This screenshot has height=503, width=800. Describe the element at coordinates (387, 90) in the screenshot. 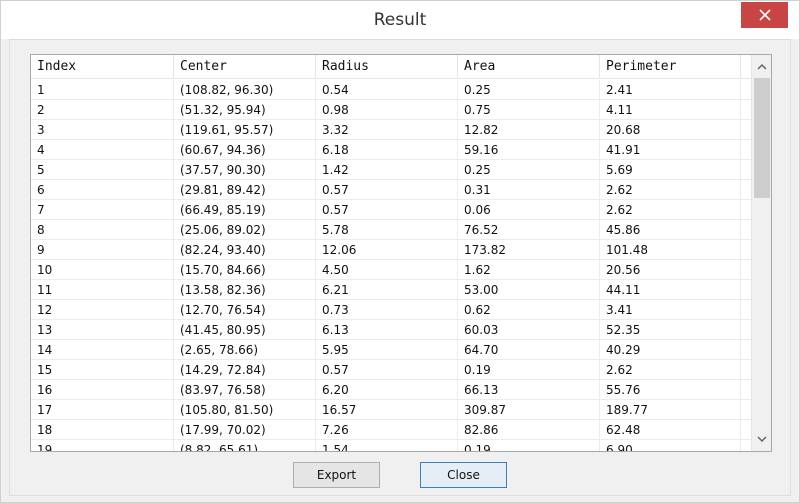

I see `table-cell-radius: 0.54` at that location.